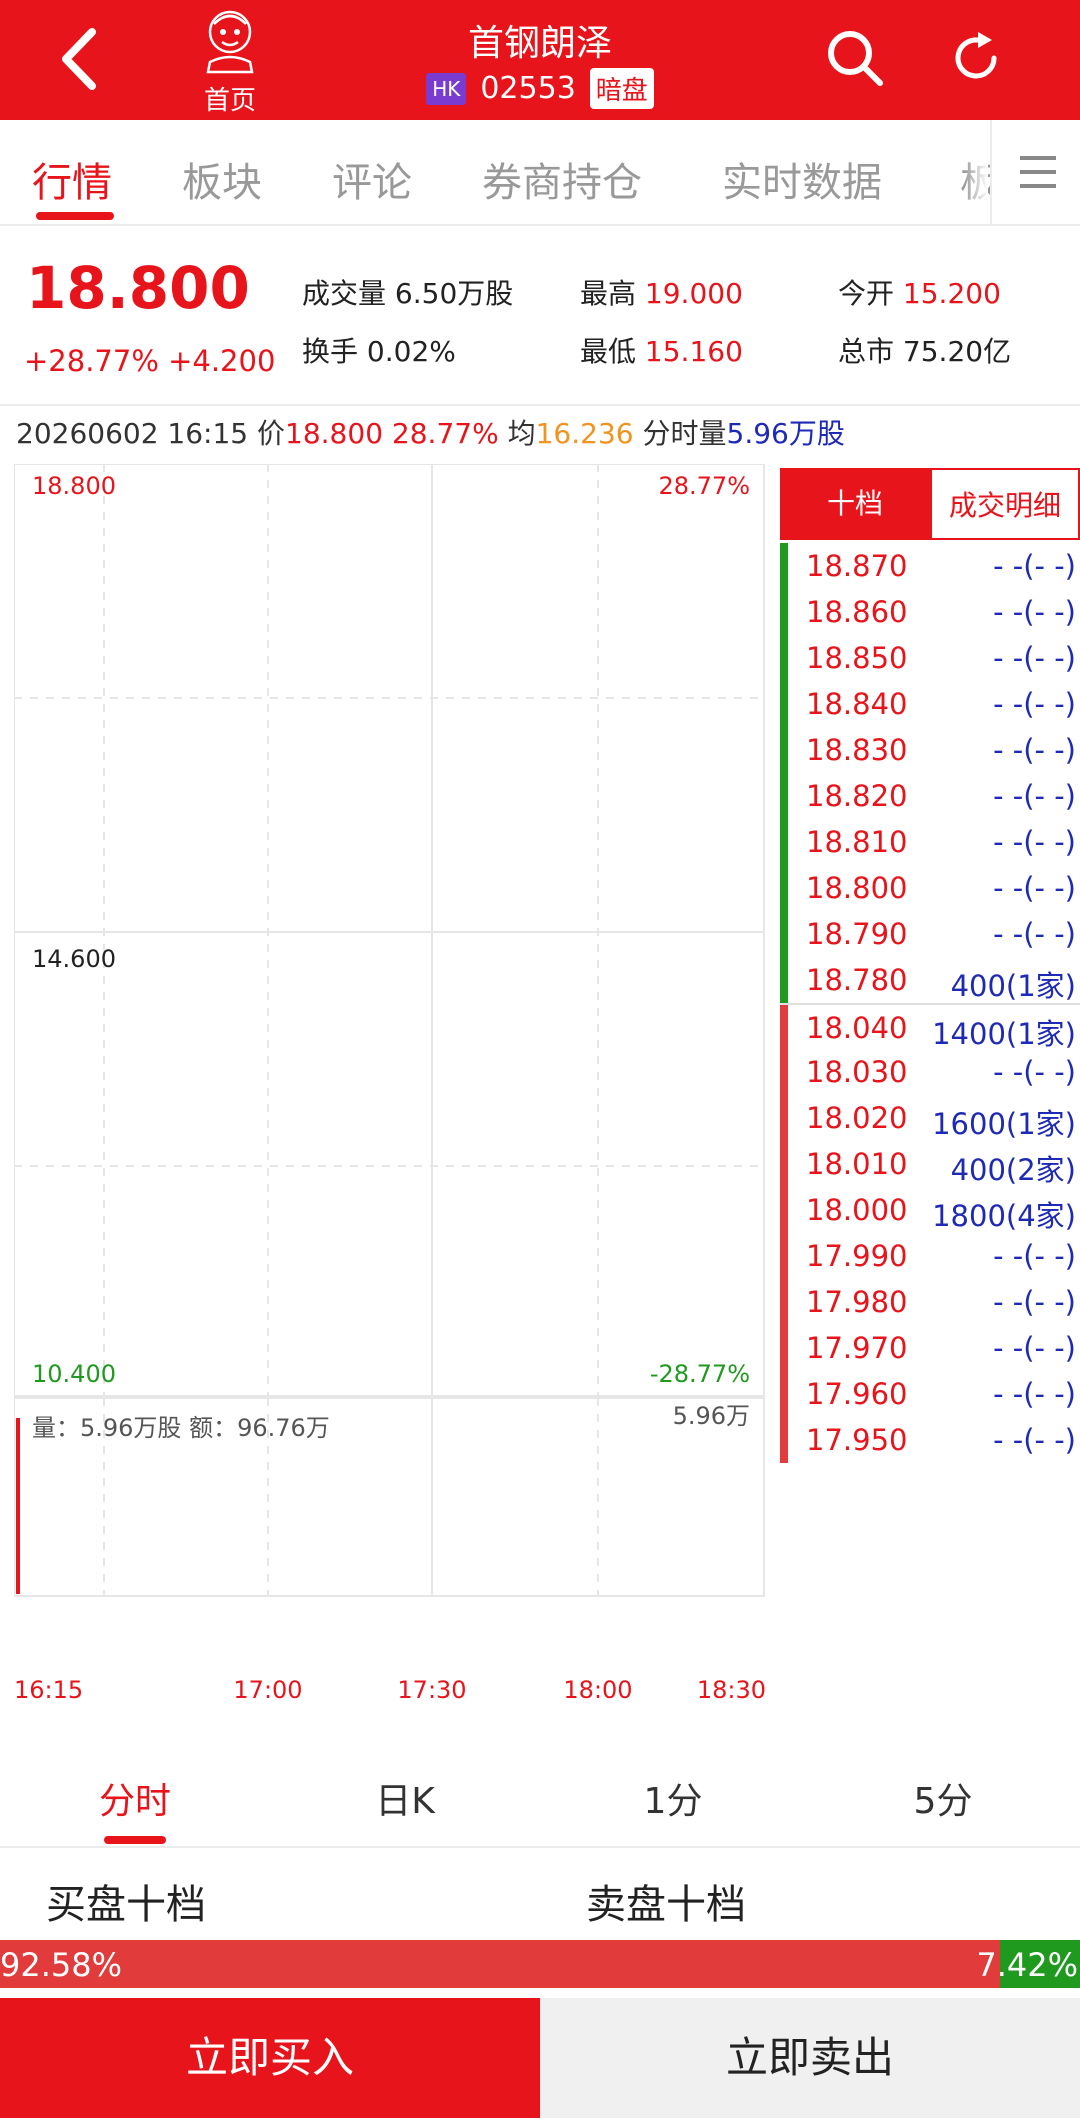 This screenshot has width=1080, height=2118. I want to click on trade-actions: 立即买入 立即卖出, so click(540, 2058).